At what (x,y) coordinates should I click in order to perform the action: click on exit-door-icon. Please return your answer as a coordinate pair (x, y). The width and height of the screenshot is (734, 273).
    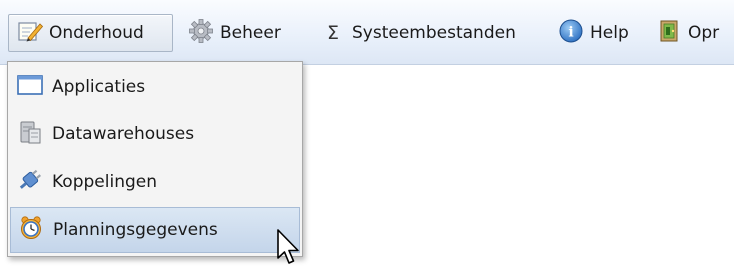
    Looking at the image, I should click on (669, 33).